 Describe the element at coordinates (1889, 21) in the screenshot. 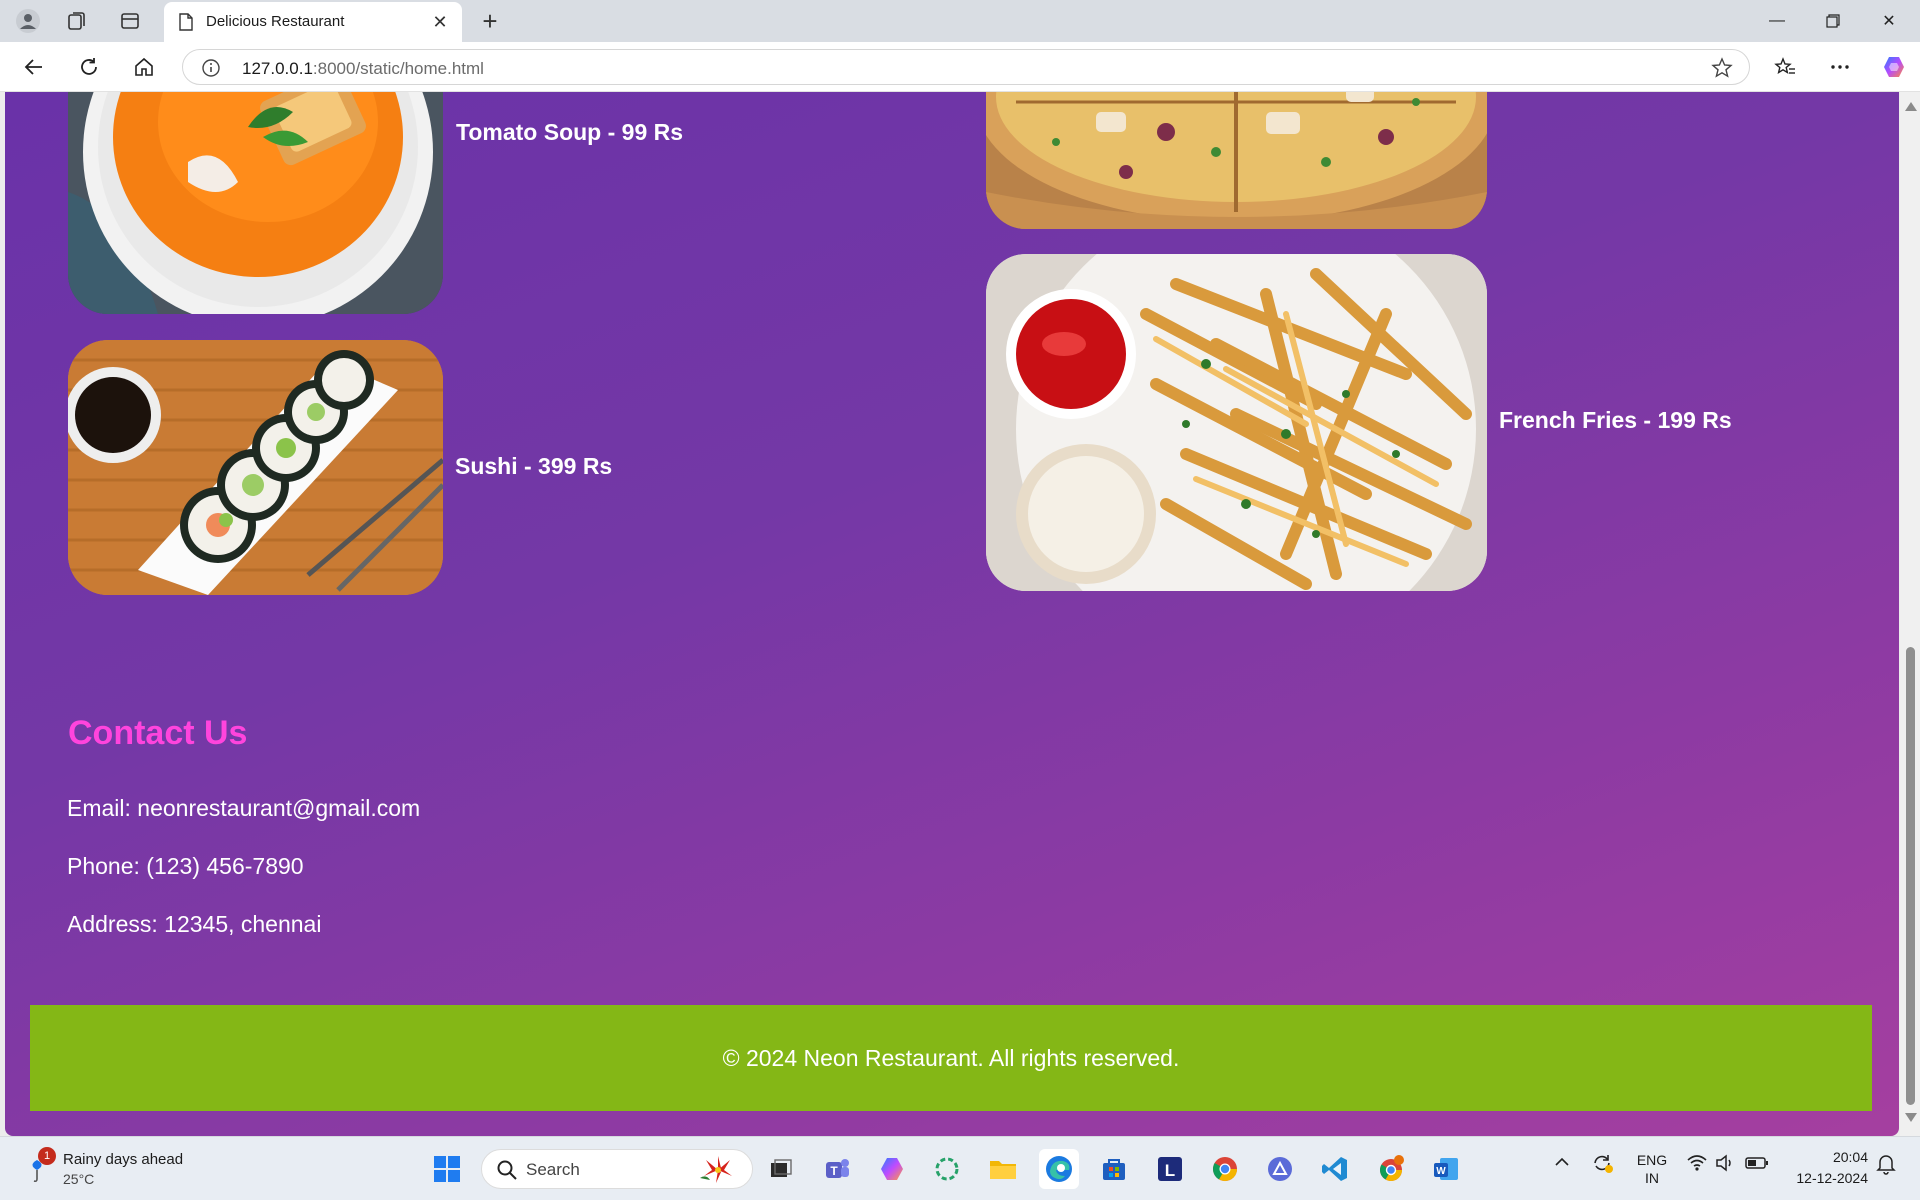

I see `close-window-button: ✕` at that location.